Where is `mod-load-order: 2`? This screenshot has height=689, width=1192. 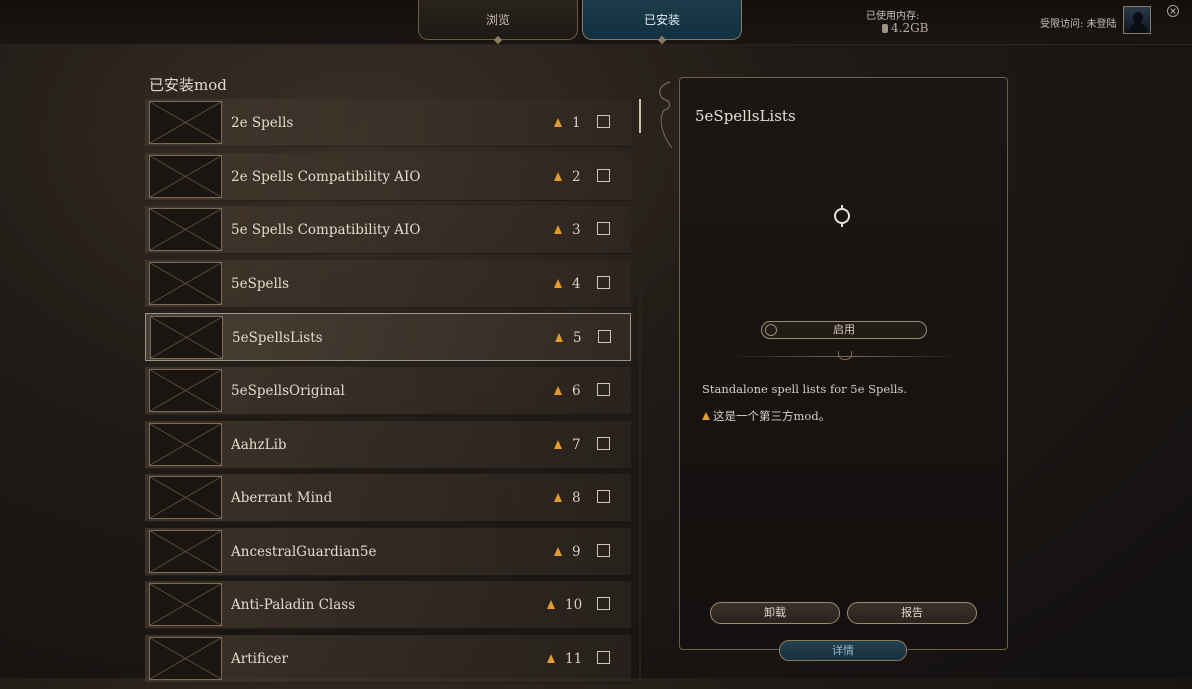
mod-load-order: 2 is located at coordinates (576, 176).